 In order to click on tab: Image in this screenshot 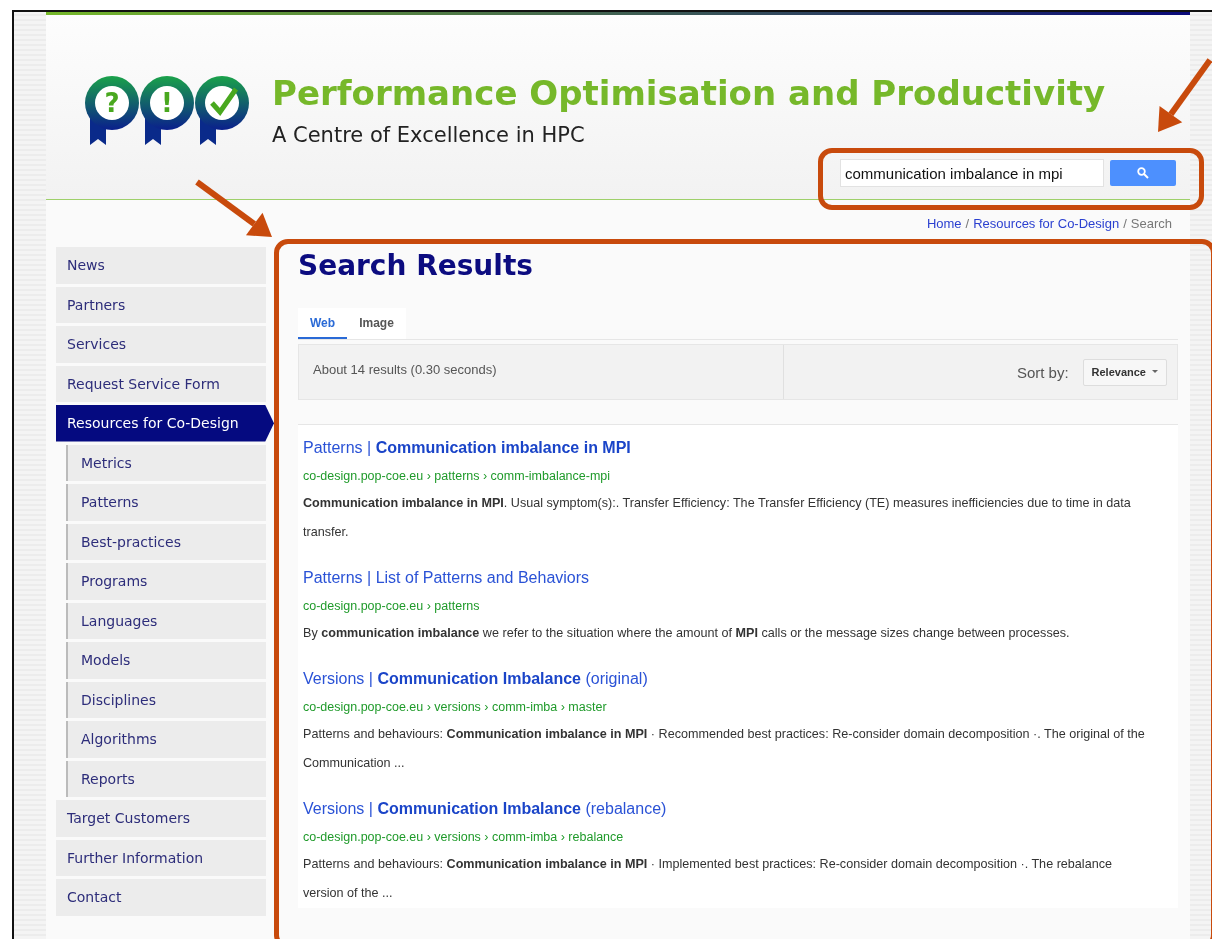, I will do `click(376, 323)`.